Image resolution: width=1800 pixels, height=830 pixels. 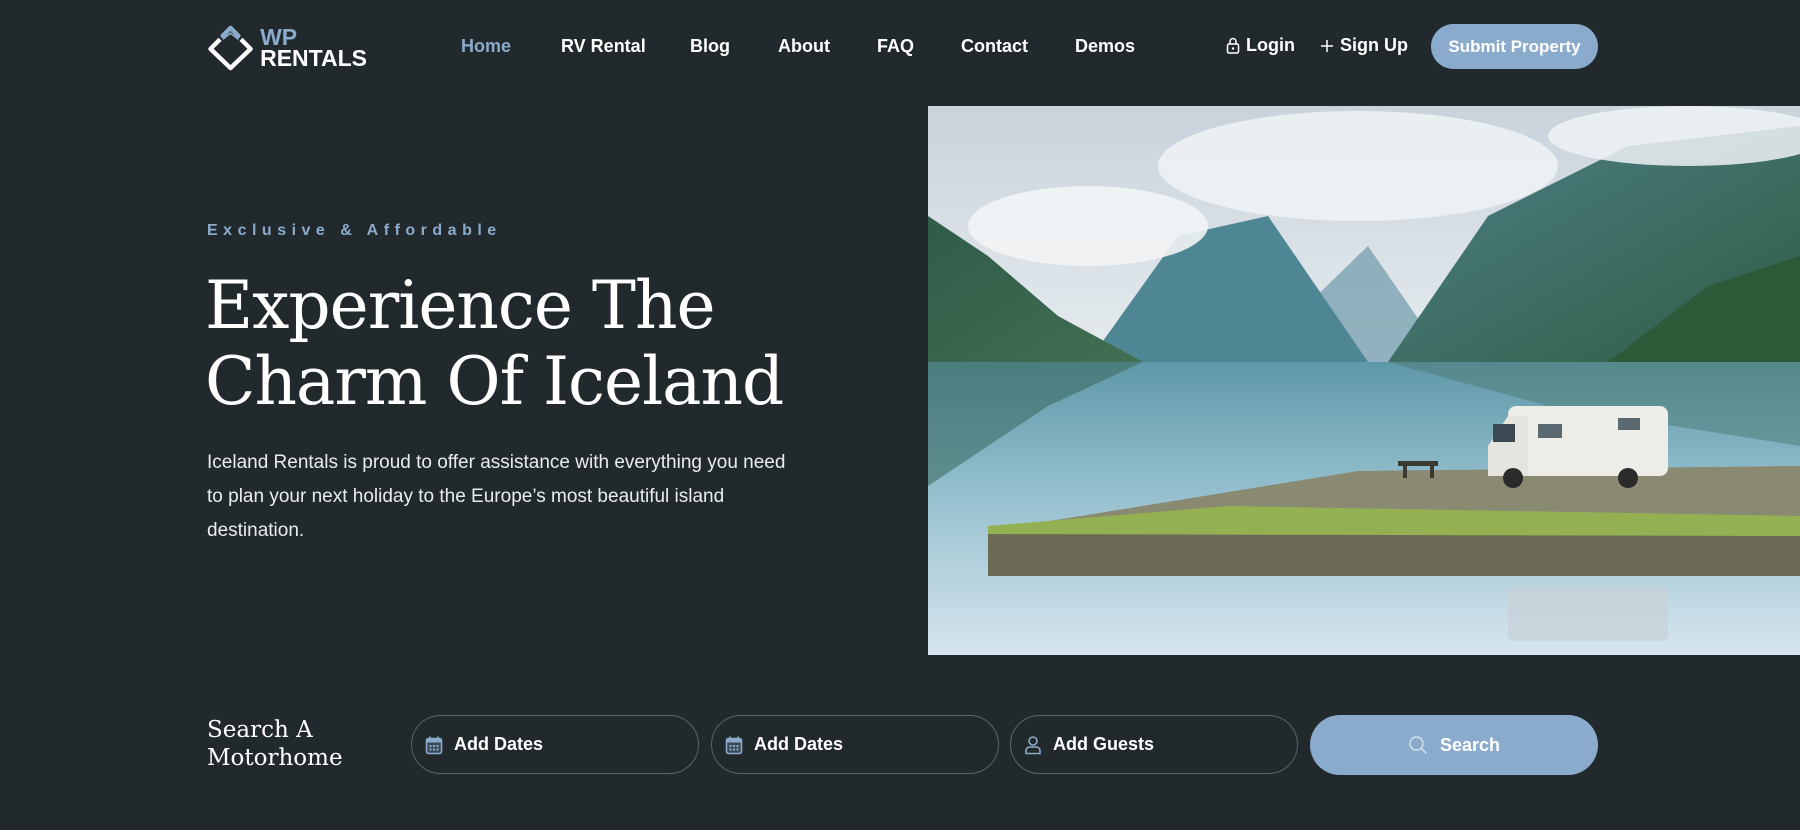 What do you see at coordinates (1233, 45) in the screenshot?
I see `lock-icon` at bounding box center [1233, 45].